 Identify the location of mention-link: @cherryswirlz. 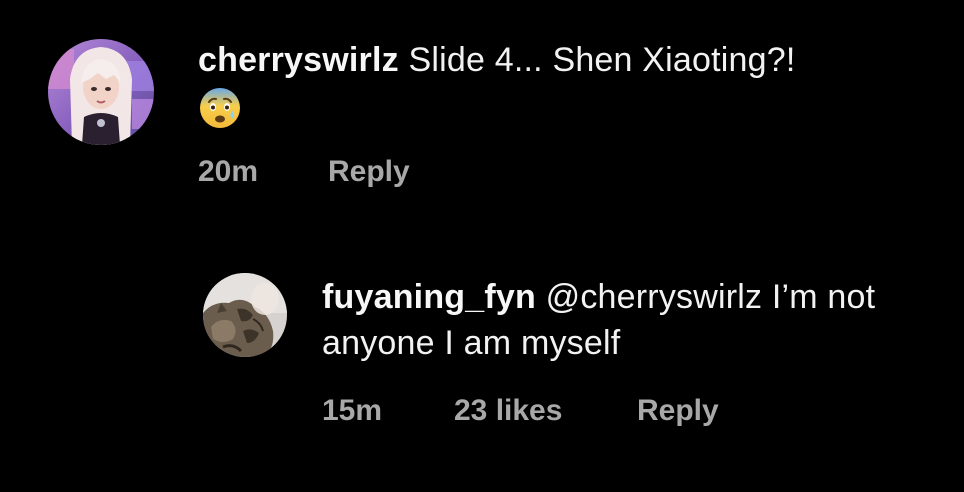
(654, 297).